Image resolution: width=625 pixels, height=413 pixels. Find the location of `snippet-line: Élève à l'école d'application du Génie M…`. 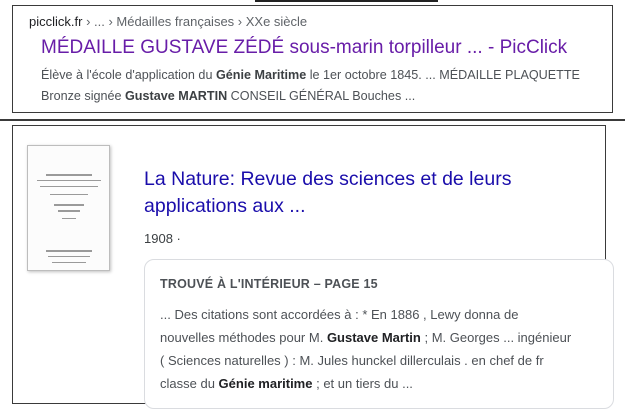

snippet-line: Élève à l'école d'application du Génie M… is located at coordinates (310, 75).